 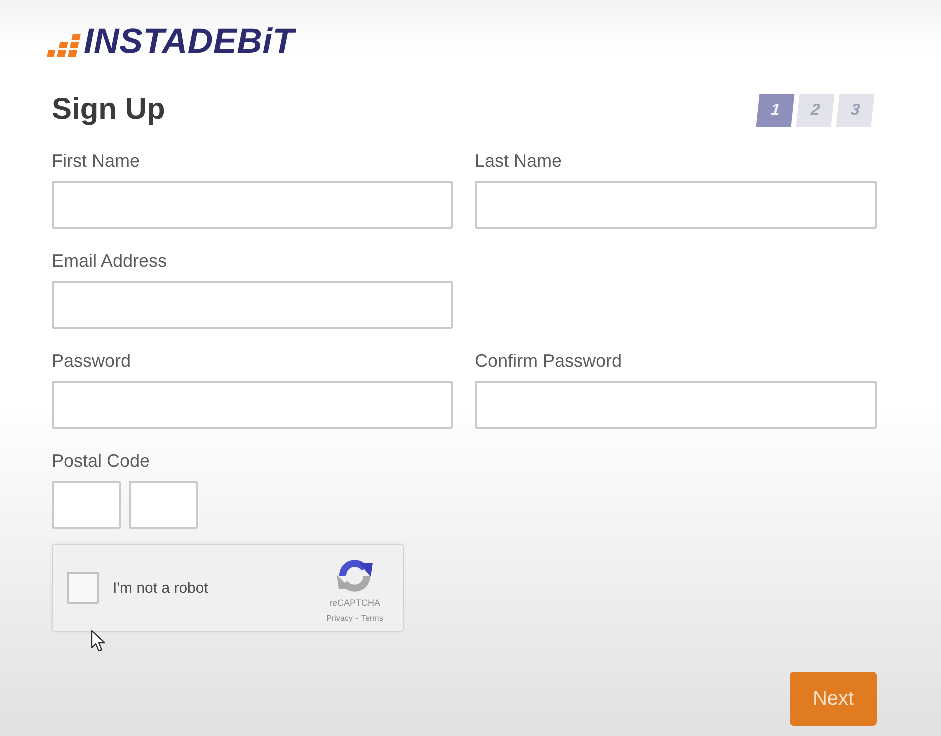 What do you see at coordinates (339, 619) in the screenshot?
I see `captcha-link: Privacy` at bounding box center [339, 619].